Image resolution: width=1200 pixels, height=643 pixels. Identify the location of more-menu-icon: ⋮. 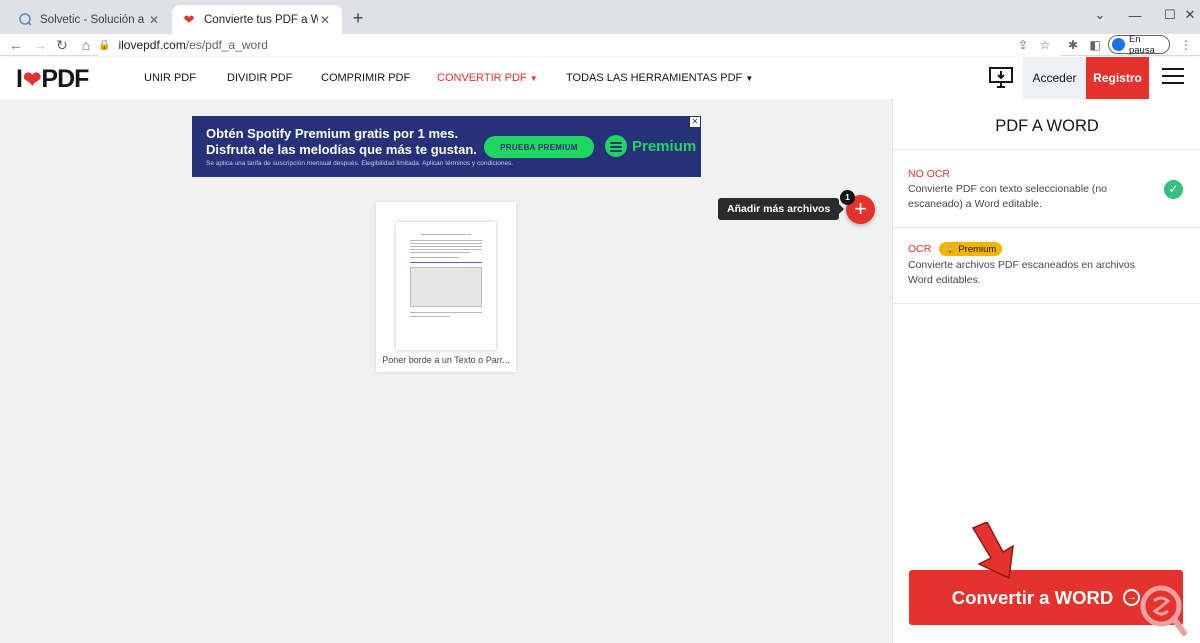
(1186, 45).